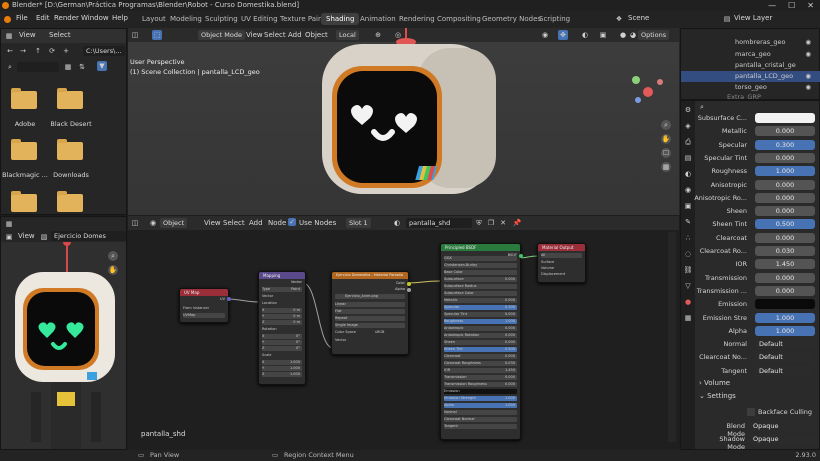 The width and height of the screenshot is (820, 461). Describe the element at coordinates (38, 51) in the screenshot. I see `parent-folder-icon: ↑` at that location.